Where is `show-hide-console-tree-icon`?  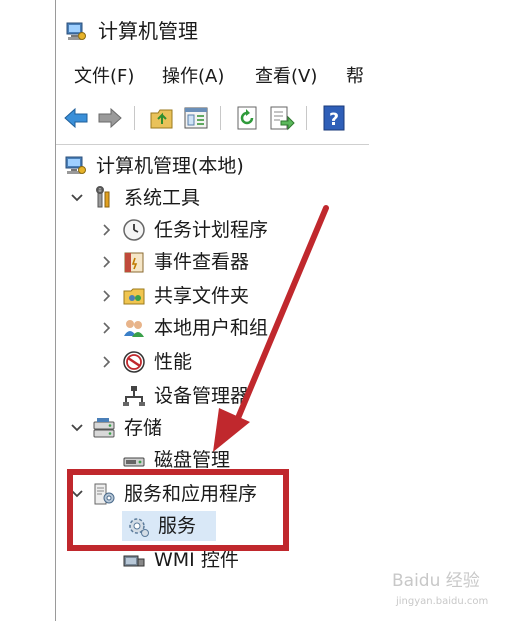
show-hide-console-tree-icon is located at coordinates (196, 118).